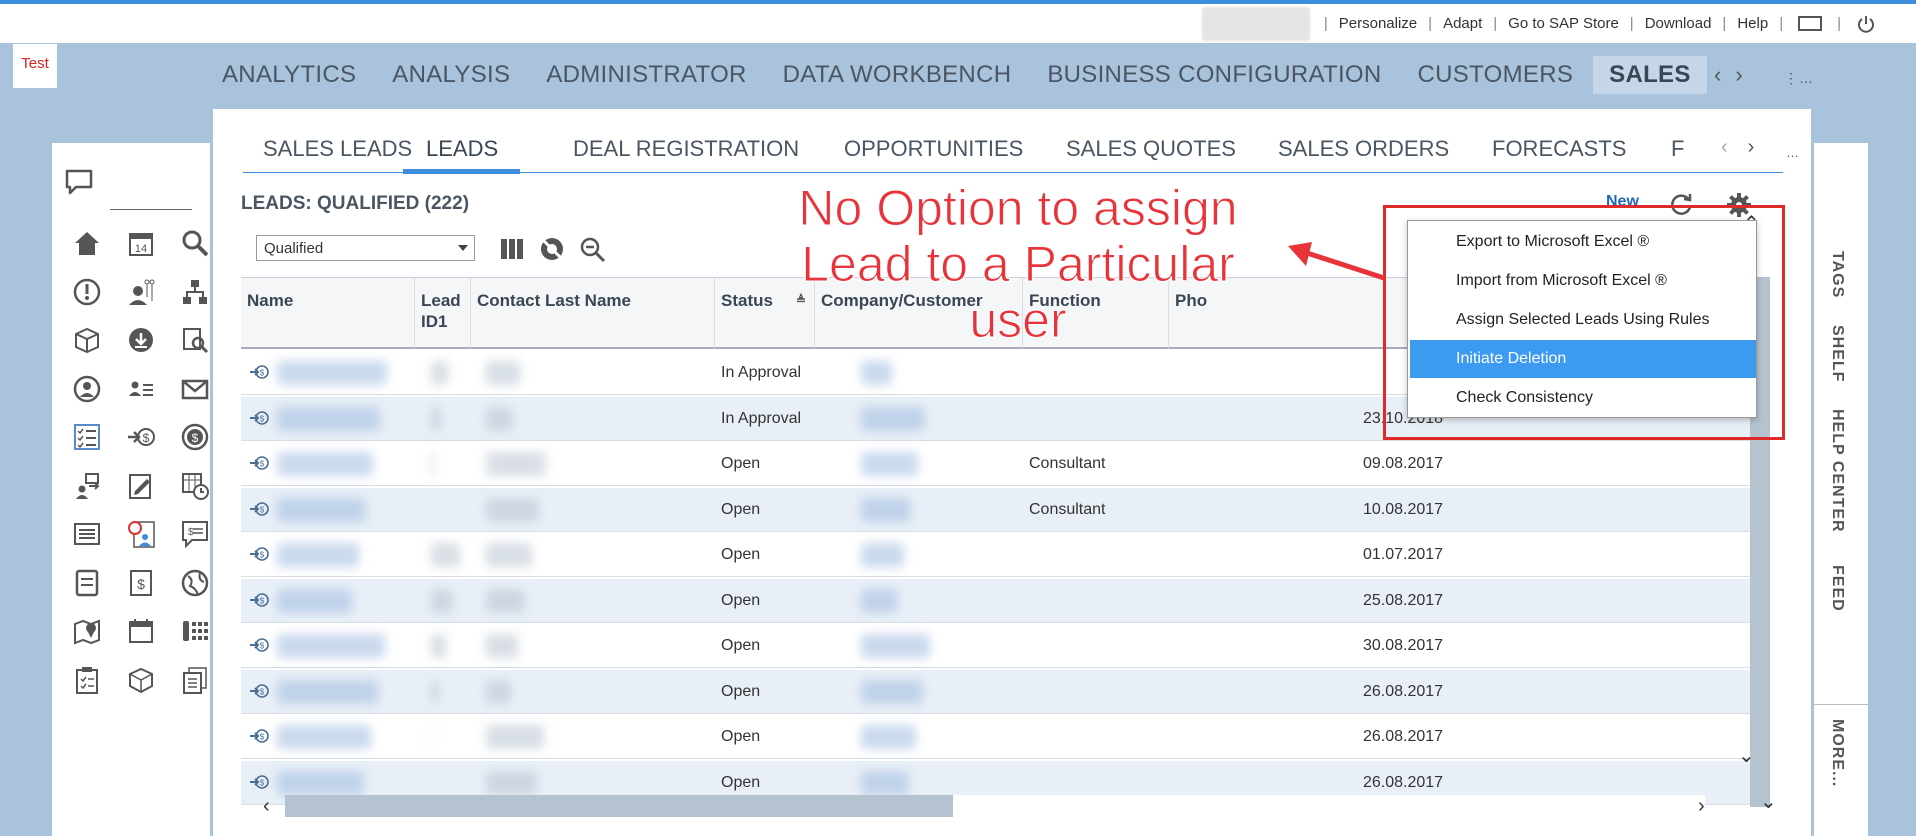 The height and width of the screenshot is (836, 1916). What do you see at coordinates (1002, 600) in the screenshot?
I see `table-row: $ Open 25.08.2017` at bounding box center [1002, 600].